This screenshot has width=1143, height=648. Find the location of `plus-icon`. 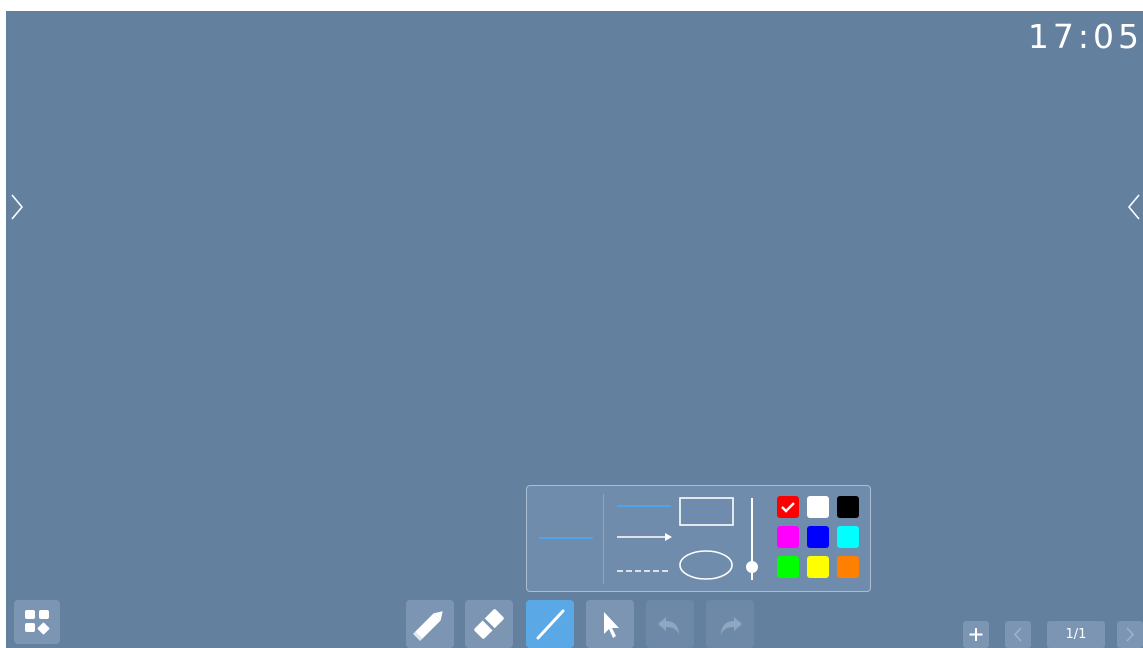

plus-icon is located at coordinates (976, 634).